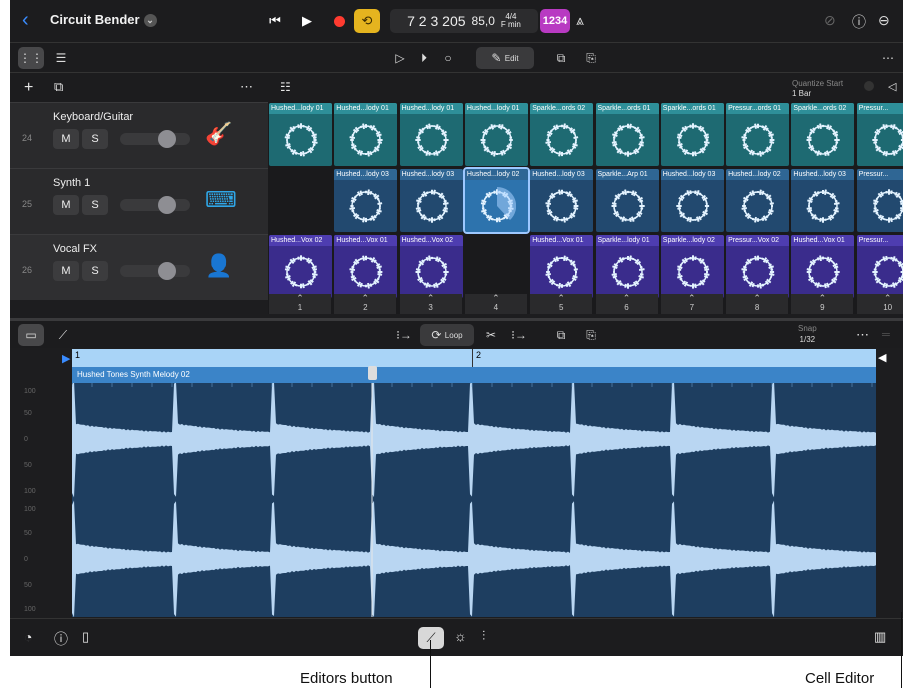 This screenshot has width=903, height=694. Describe the element at coordinates (367, 21) in the screenshot. I see `cycle-button: ⟲` at that location.